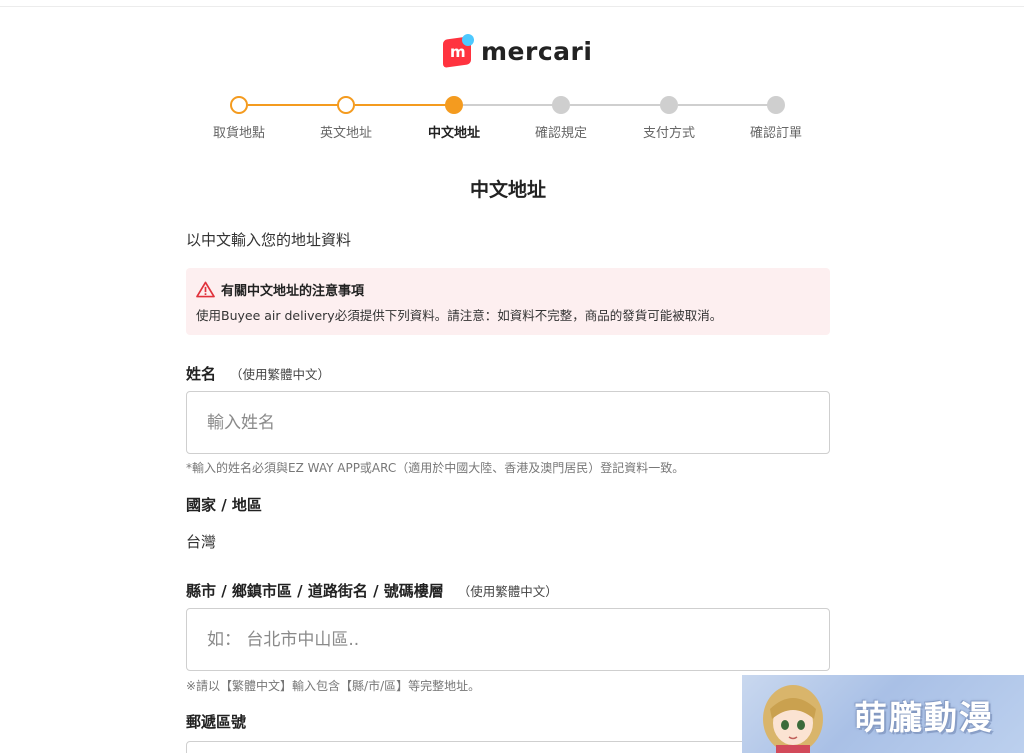  Describe the element at coordinates (459, 51) in the screenshot. I see `mercari-logo-mark: m` at that location.